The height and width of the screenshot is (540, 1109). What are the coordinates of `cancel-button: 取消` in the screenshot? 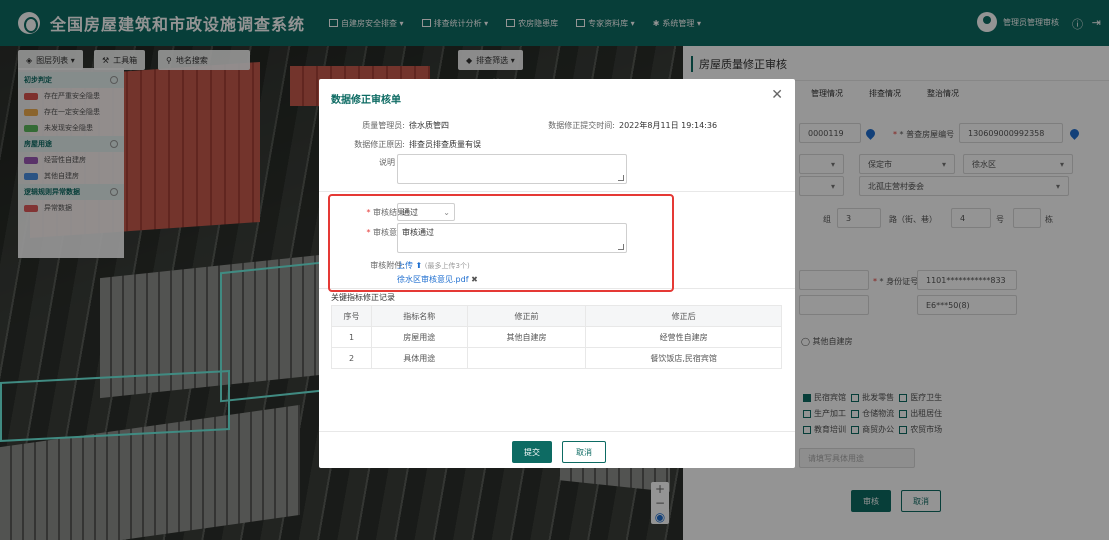 It's located at (584, 452).